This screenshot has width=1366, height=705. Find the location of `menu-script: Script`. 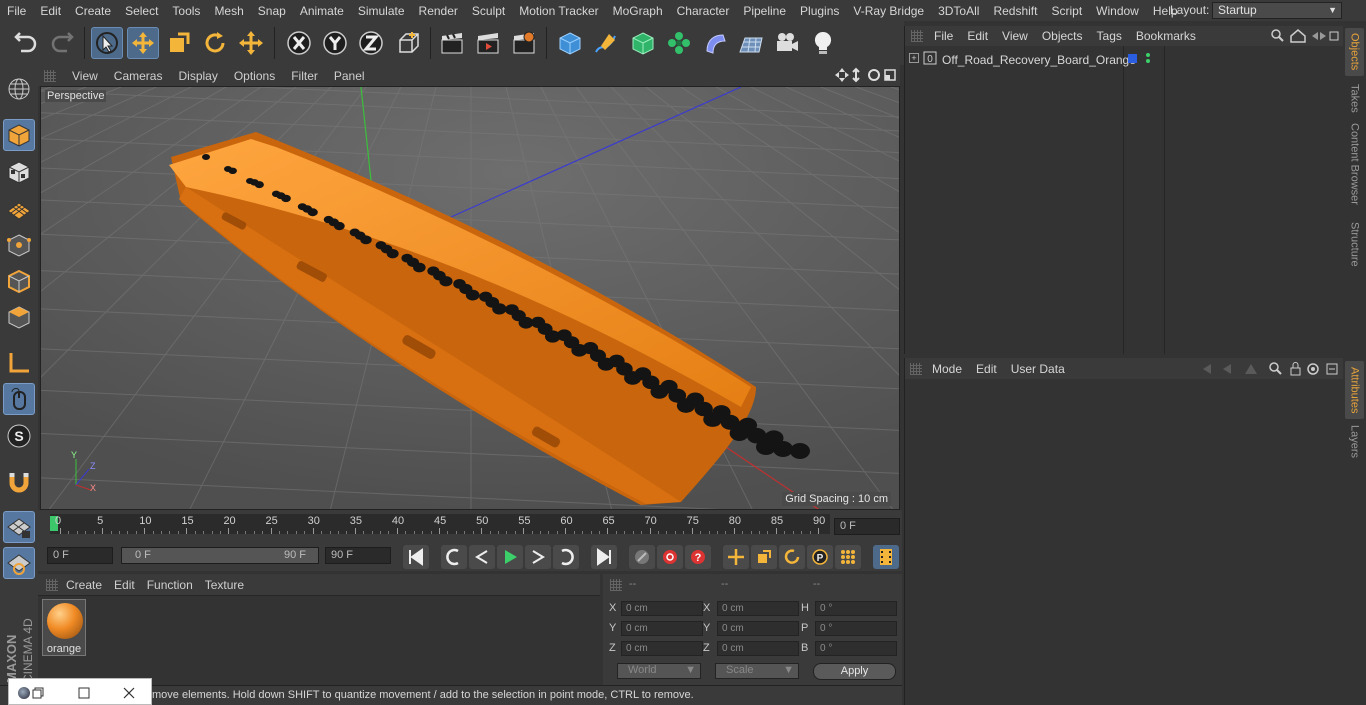

menu-script: Script is located at coordinates (1066, 11).